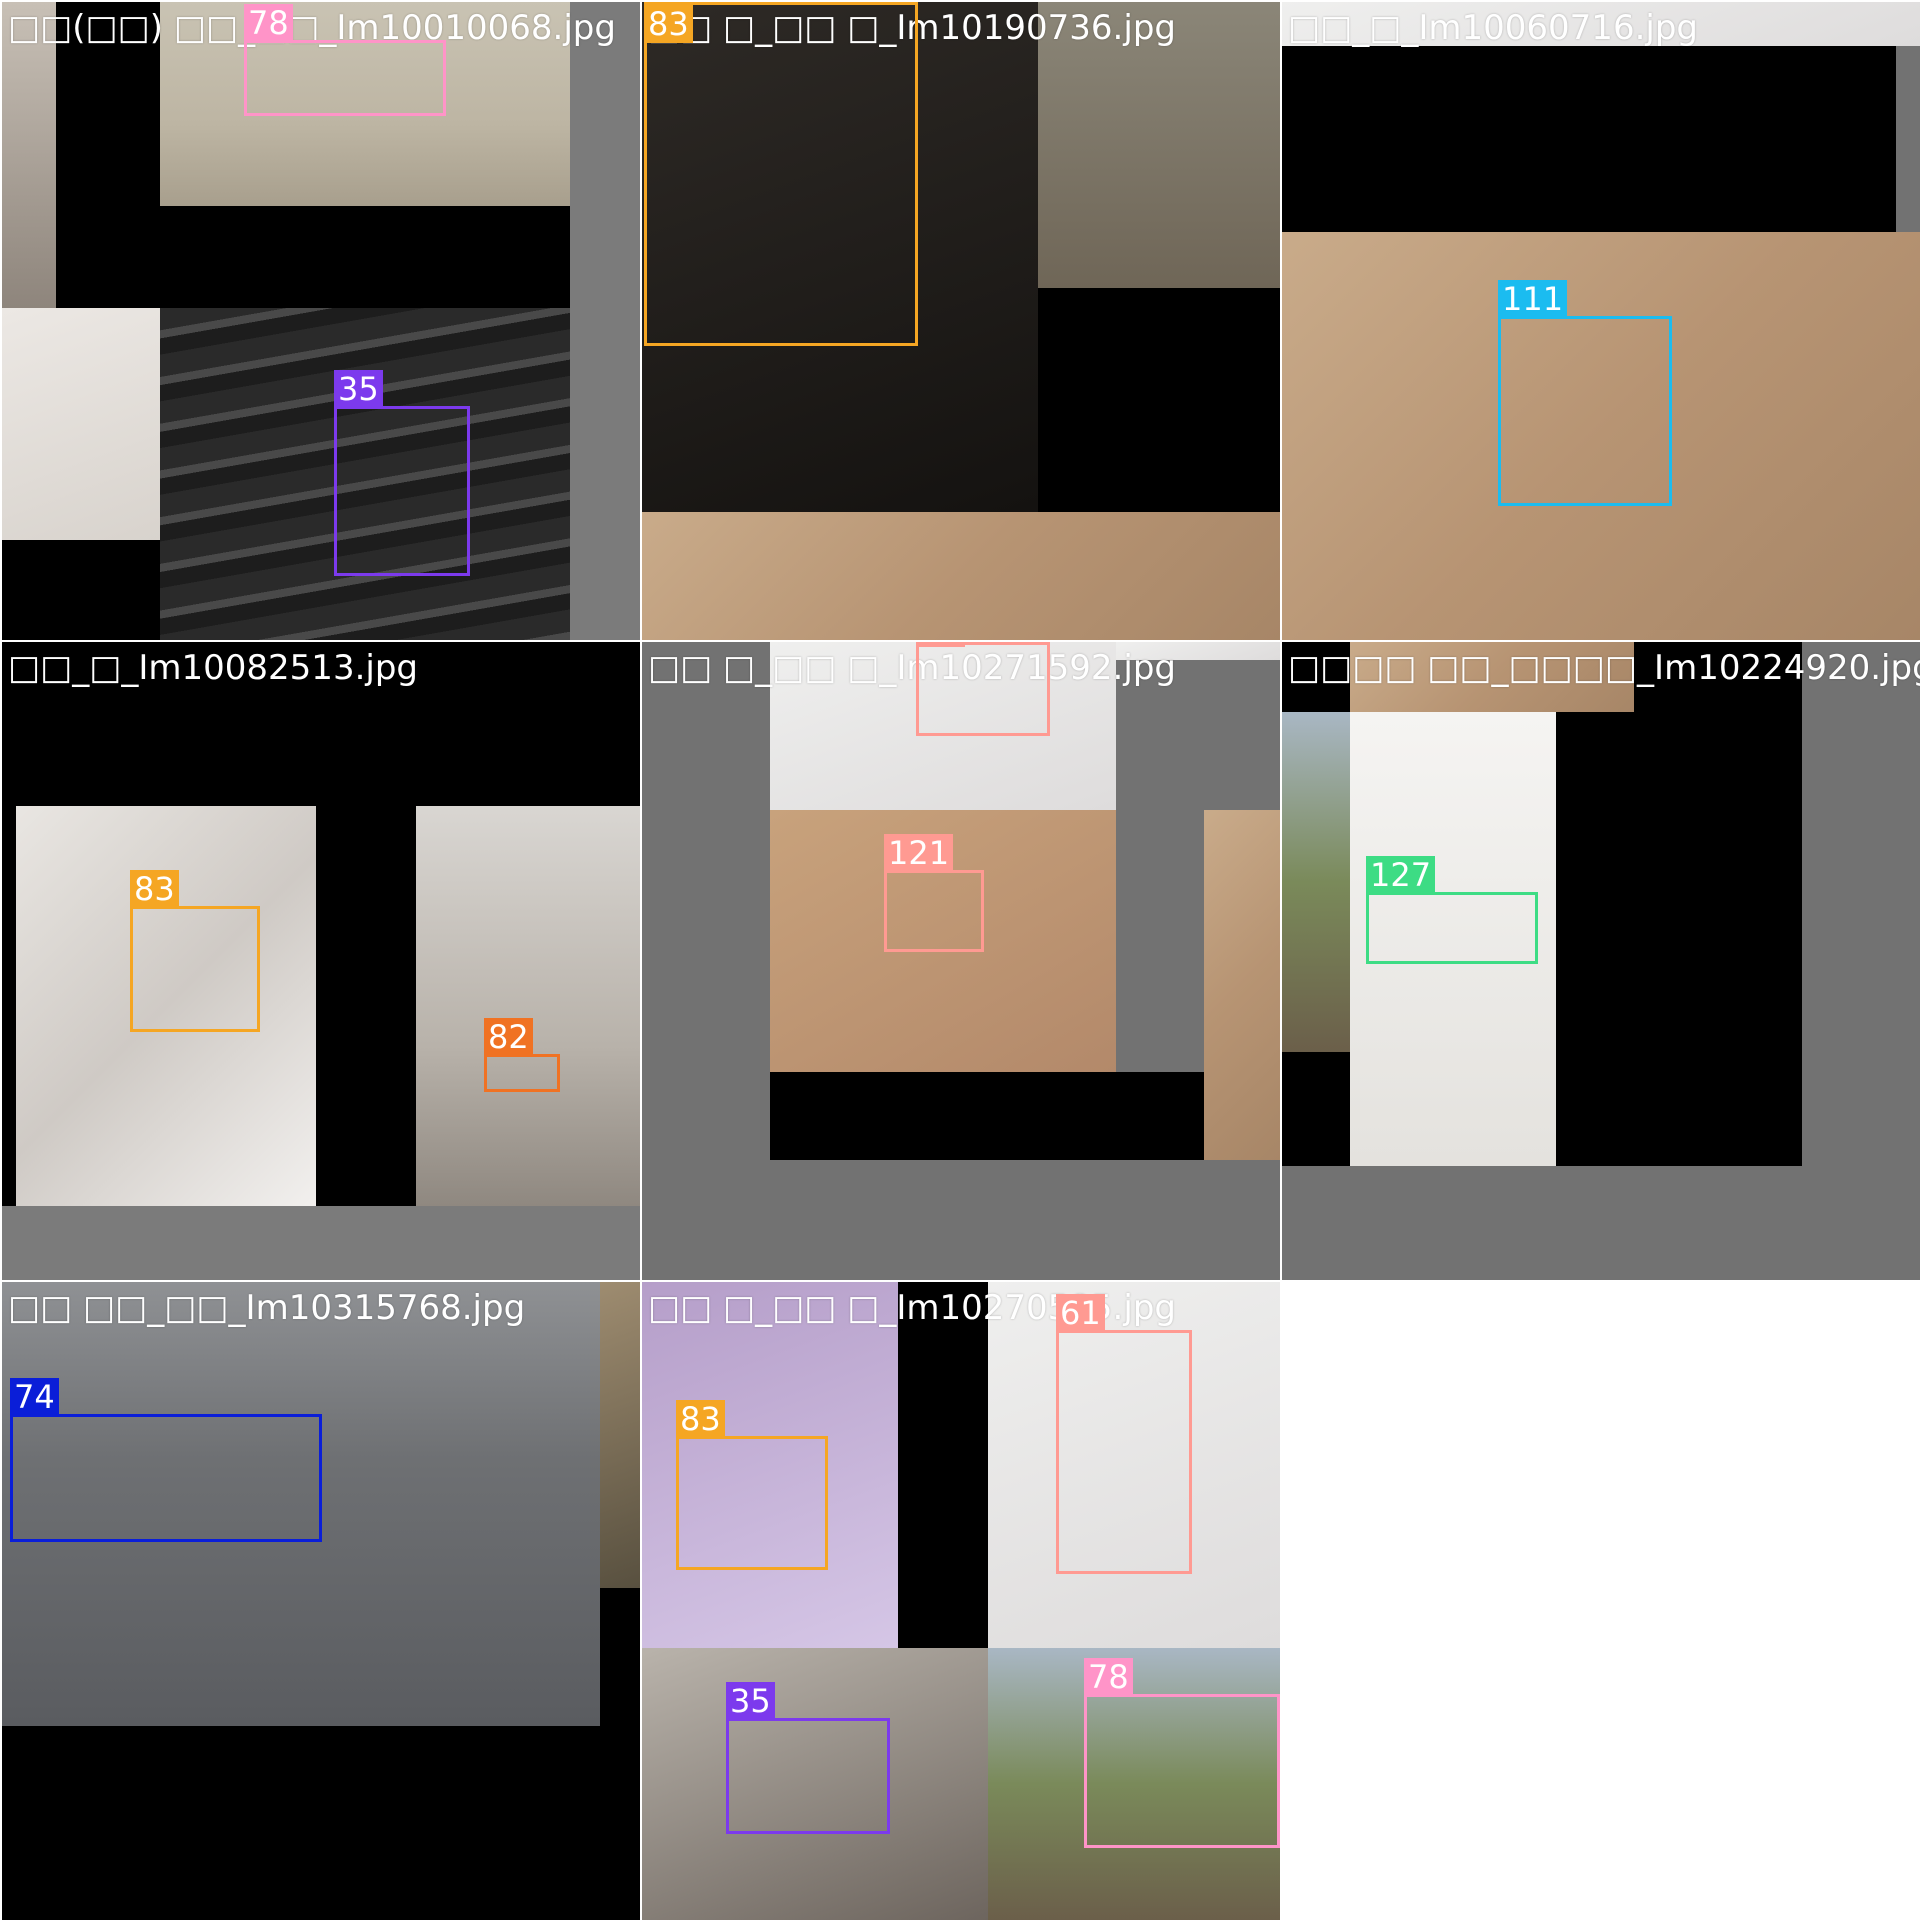  Describe the element at coordinates (166, 1460) in the screenshot. I see `detection-box: 74` at that location.